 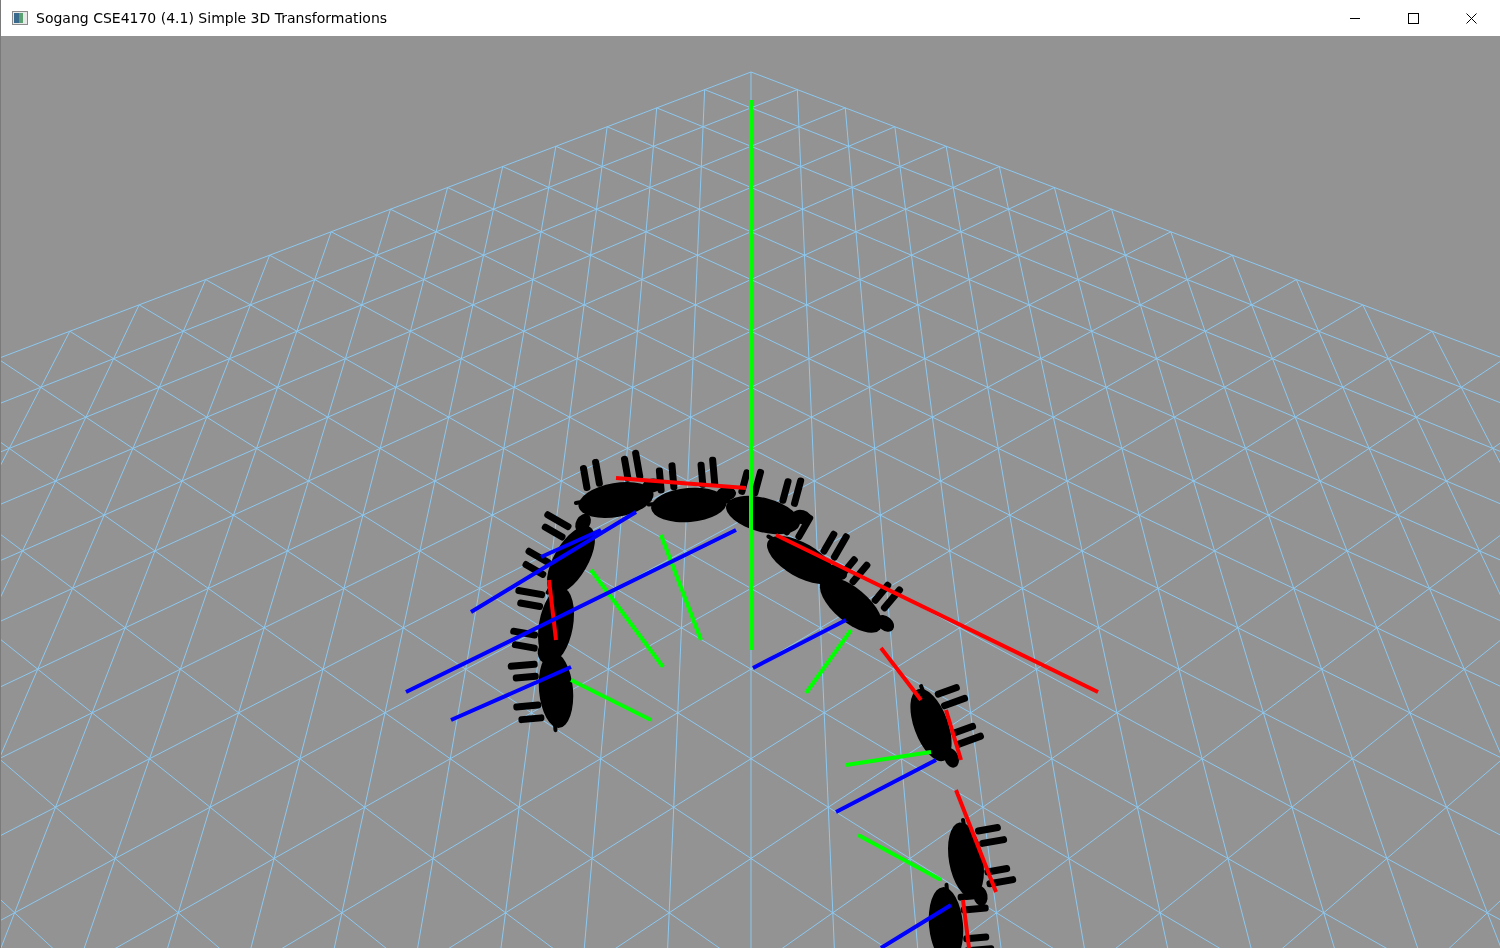 I want to click on app-icon, so click(x=20, y=18).